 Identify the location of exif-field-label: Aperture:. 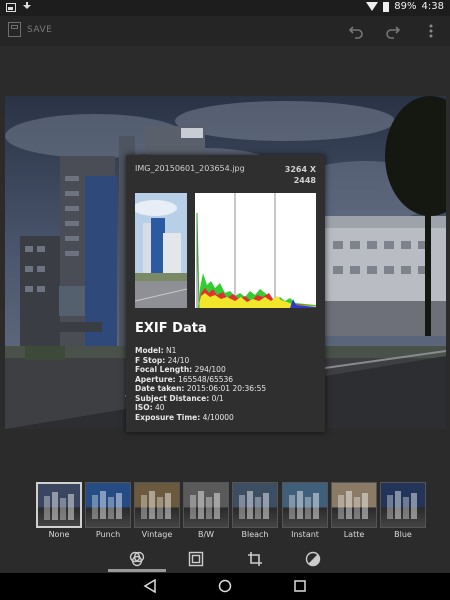
(155, 379).